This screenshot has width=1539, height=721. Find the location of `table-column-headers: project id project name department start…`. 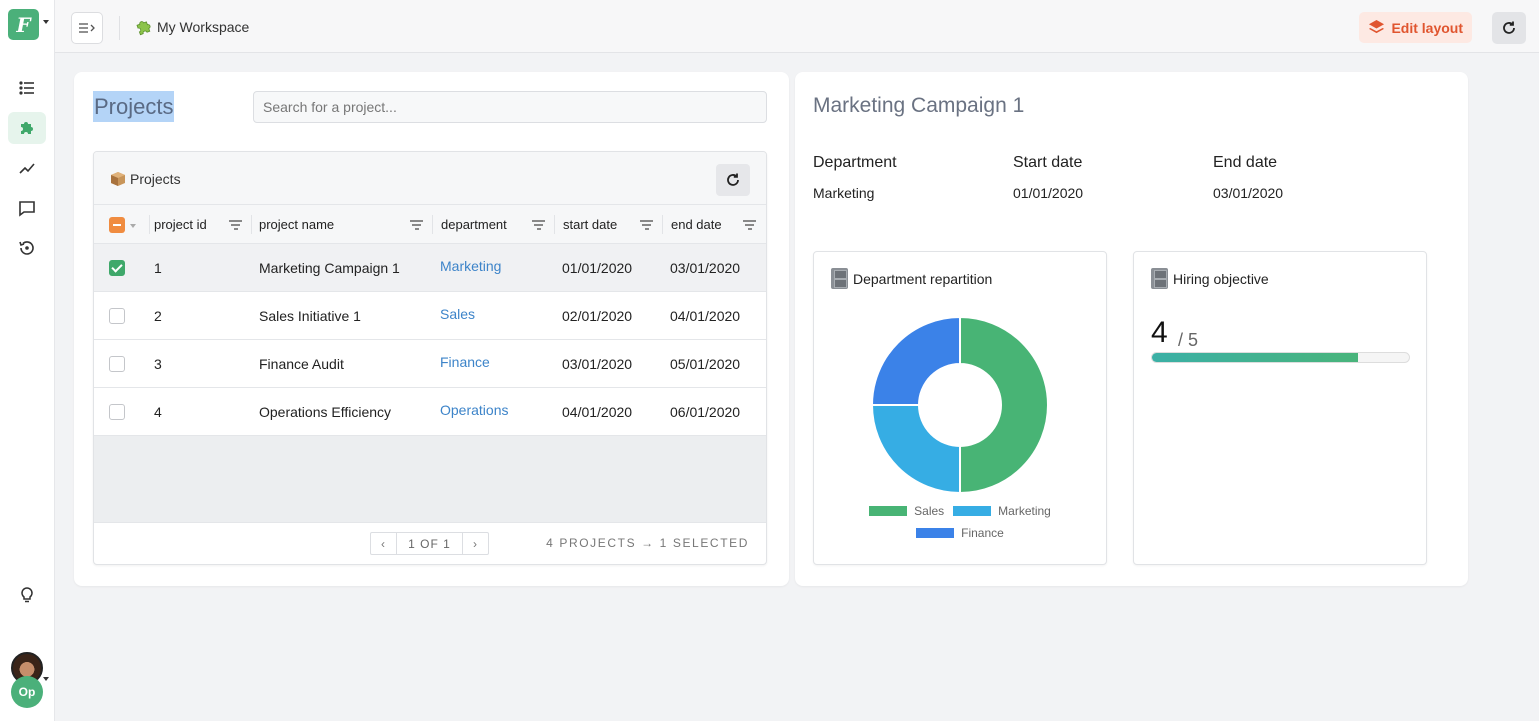

table-column-headers: project id project name department start… is located at coordinates (430, 224).